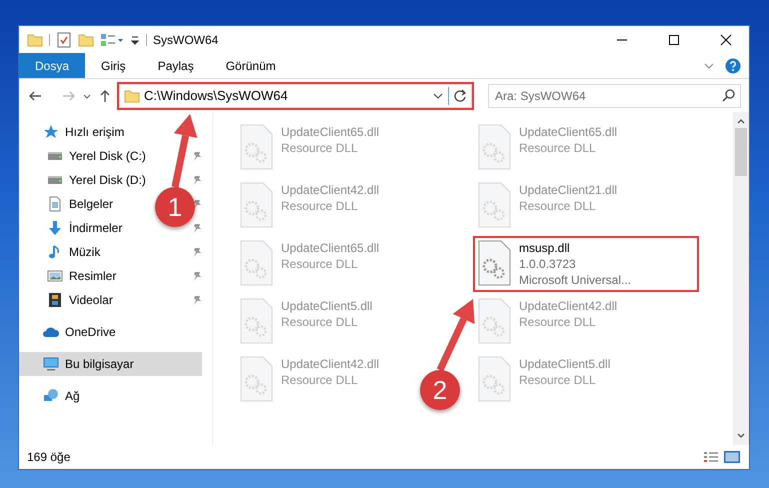  Describe the element at coordinates (460, 95) in the screenshot. I see `refresh-icon` at that location.